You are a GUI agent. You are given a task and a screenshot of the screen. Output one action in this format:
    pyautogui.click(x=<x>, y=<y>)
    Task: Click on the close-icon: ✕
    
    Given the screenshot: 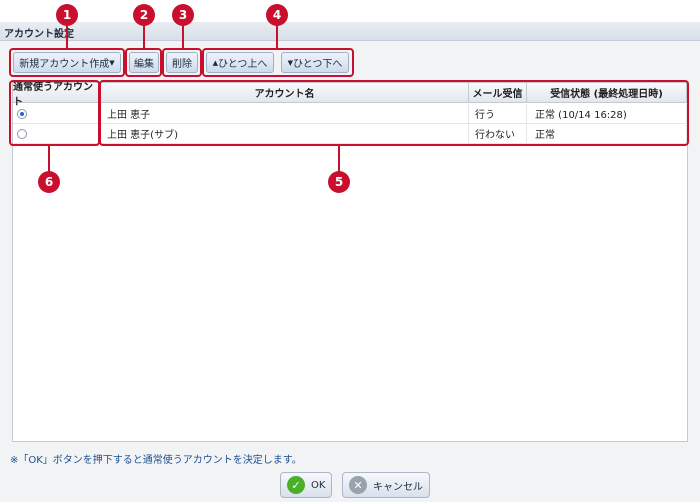 What is the action you would take?
    pyautogui.click(x=358, y=485)
    